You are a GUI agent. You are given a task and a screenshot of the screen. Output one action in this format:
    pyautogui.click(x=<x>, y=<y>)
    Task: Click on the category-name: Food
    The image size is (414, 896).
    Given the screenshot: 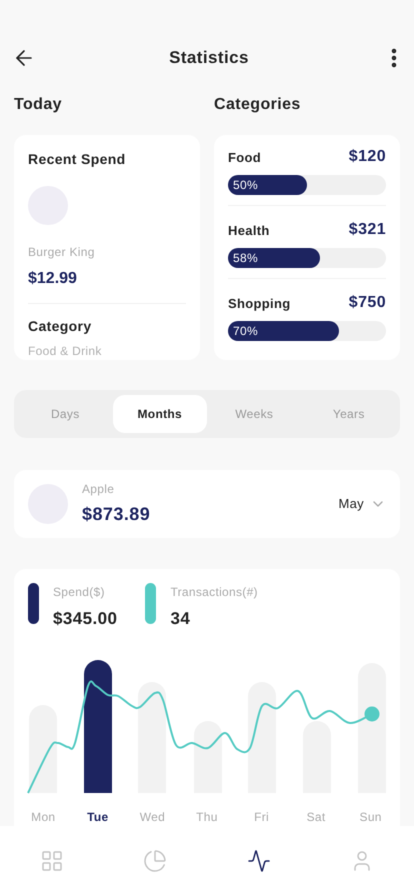 What is the action you would take?
    pyautogui.click(x=245, y=157)
    